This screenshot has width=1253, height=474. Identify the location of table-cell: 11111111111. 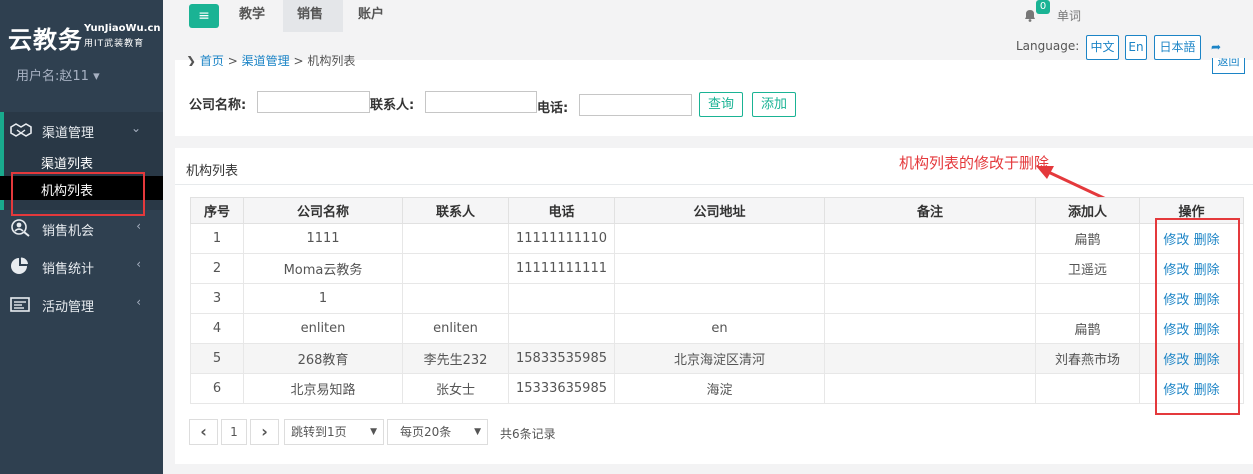
(561, 268).